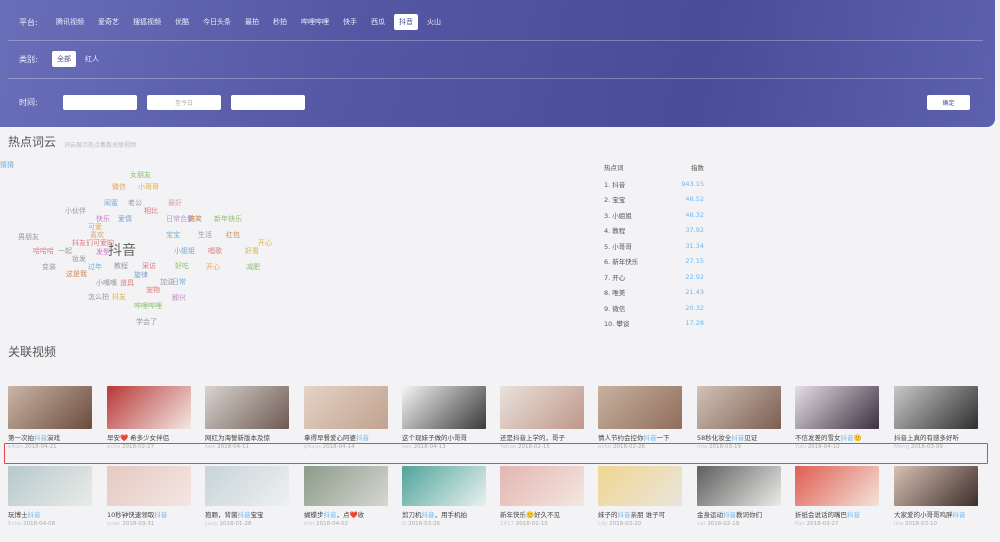 The height and width of the screenshot is (542, 1000). What do you see at coordinates (936, 438) in the screenshot?
I see `video-title: 抖音上真的有感多好听` at bounding box center [936, 438].